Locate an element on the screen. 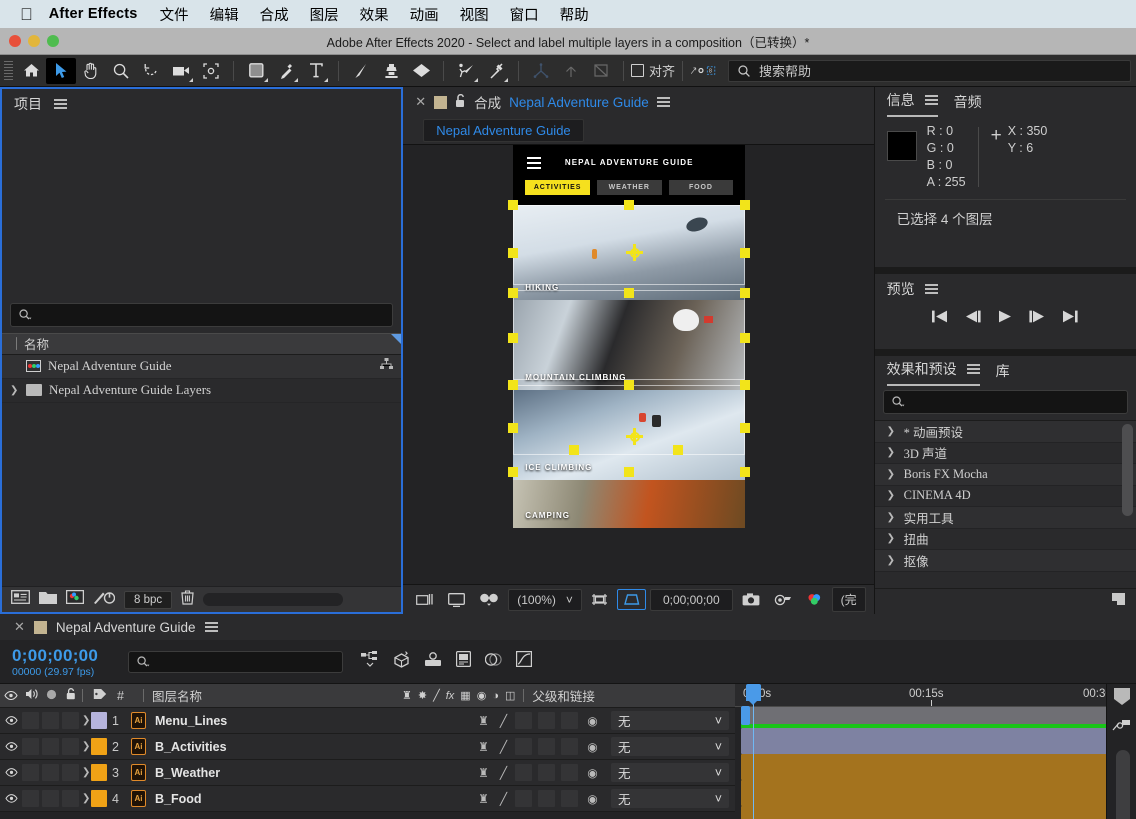 Image resolution: width=1136 pixels, height=819 pixels. display-monitor-icon is located at coordinates (456, 599).